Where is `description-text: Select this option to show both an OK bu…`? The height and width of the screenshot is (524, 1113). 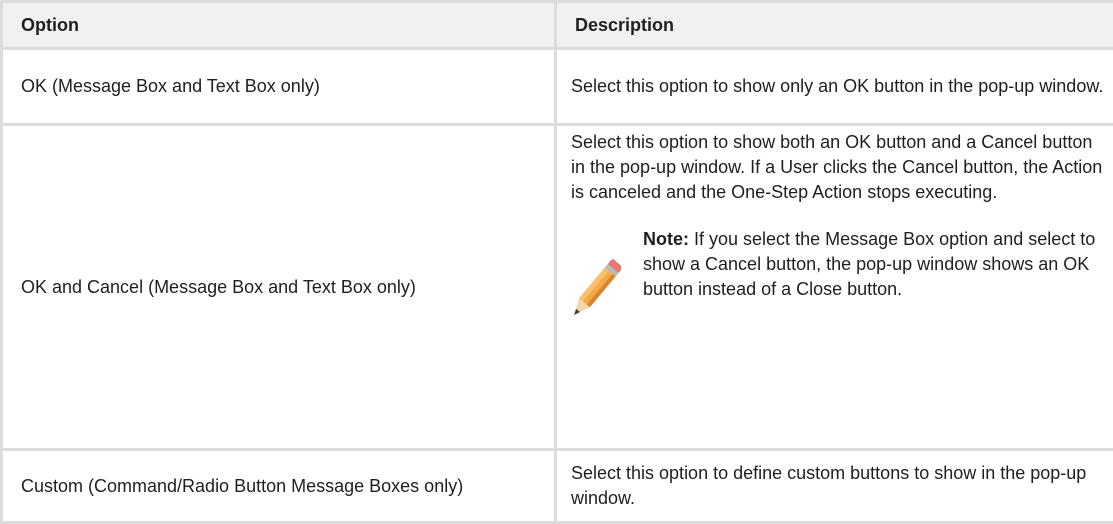
description-text: Select this option to show both an OK bu… is located at coordinates (838, 167).